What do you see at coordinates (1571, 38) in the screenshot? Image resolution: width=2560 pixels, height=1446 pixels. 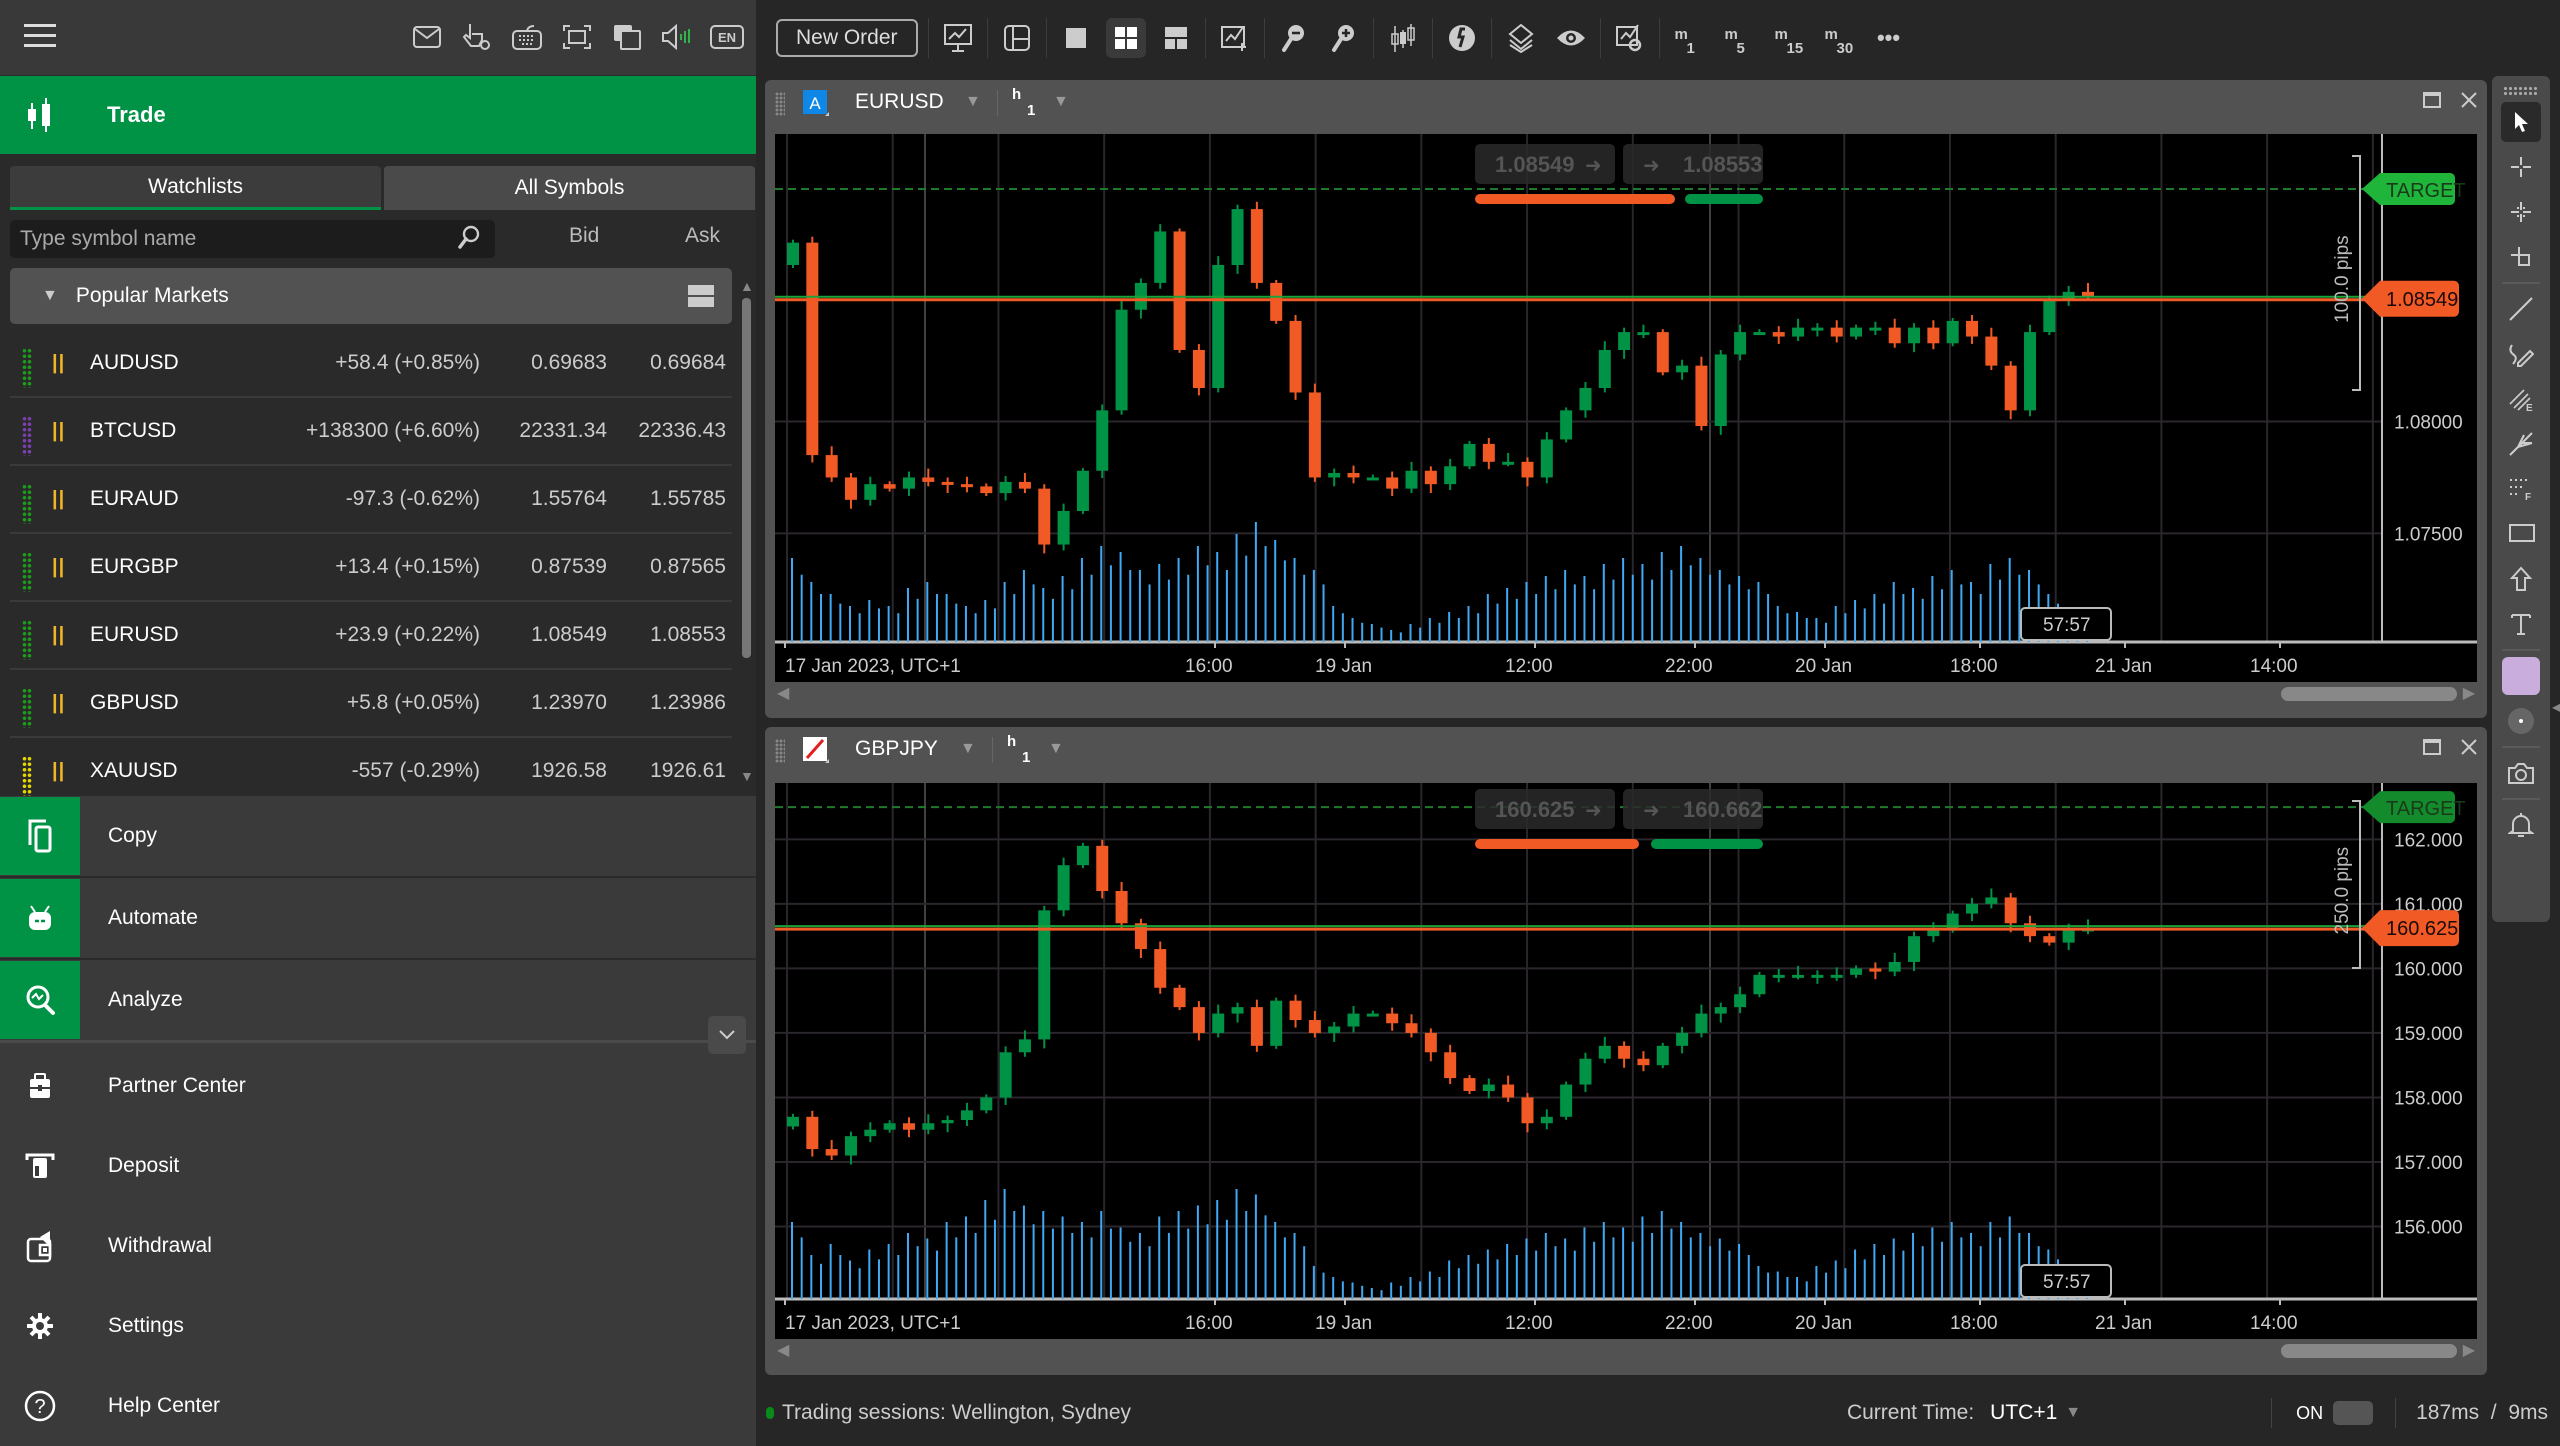 I see `visibility-eye-icon` at bounding box center [1571, 38].